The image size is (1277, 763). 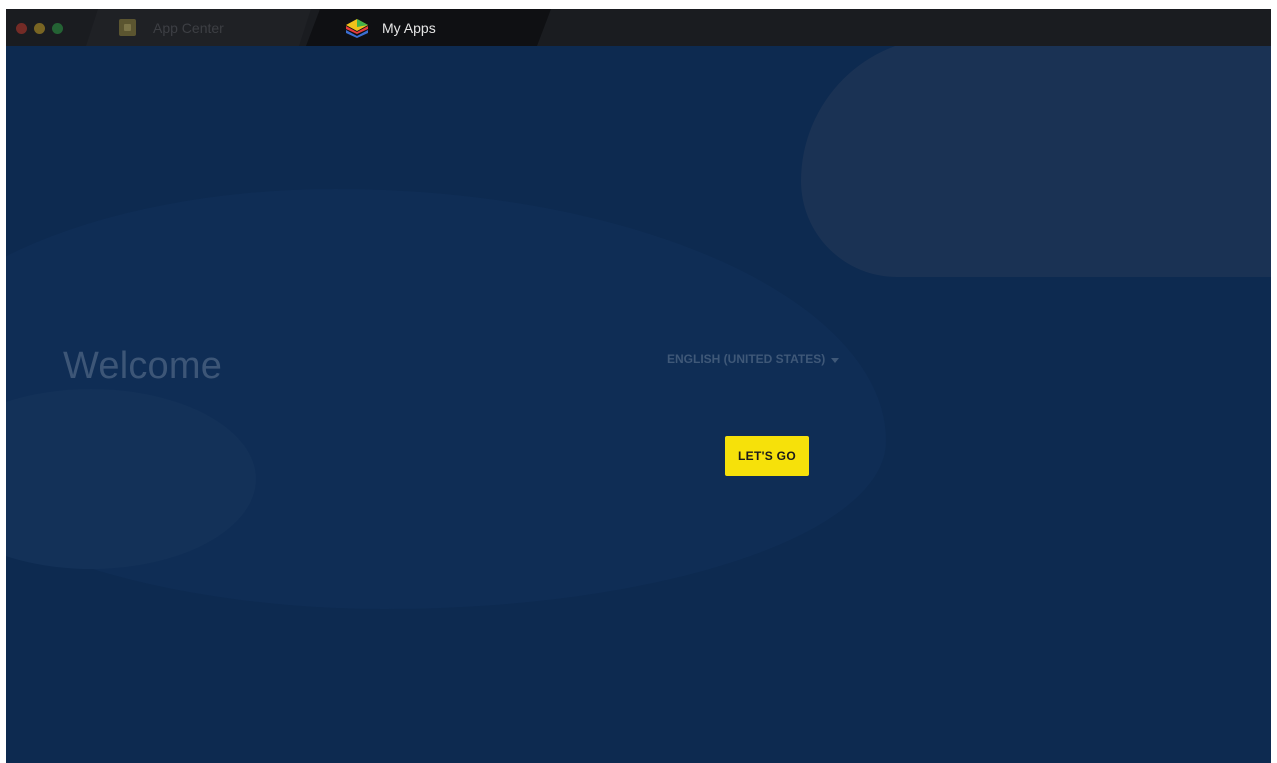 What do you see at coordinates (835, 360) in the screenshot?
I see `caret-down-icon` at bounding box center [835, 360].